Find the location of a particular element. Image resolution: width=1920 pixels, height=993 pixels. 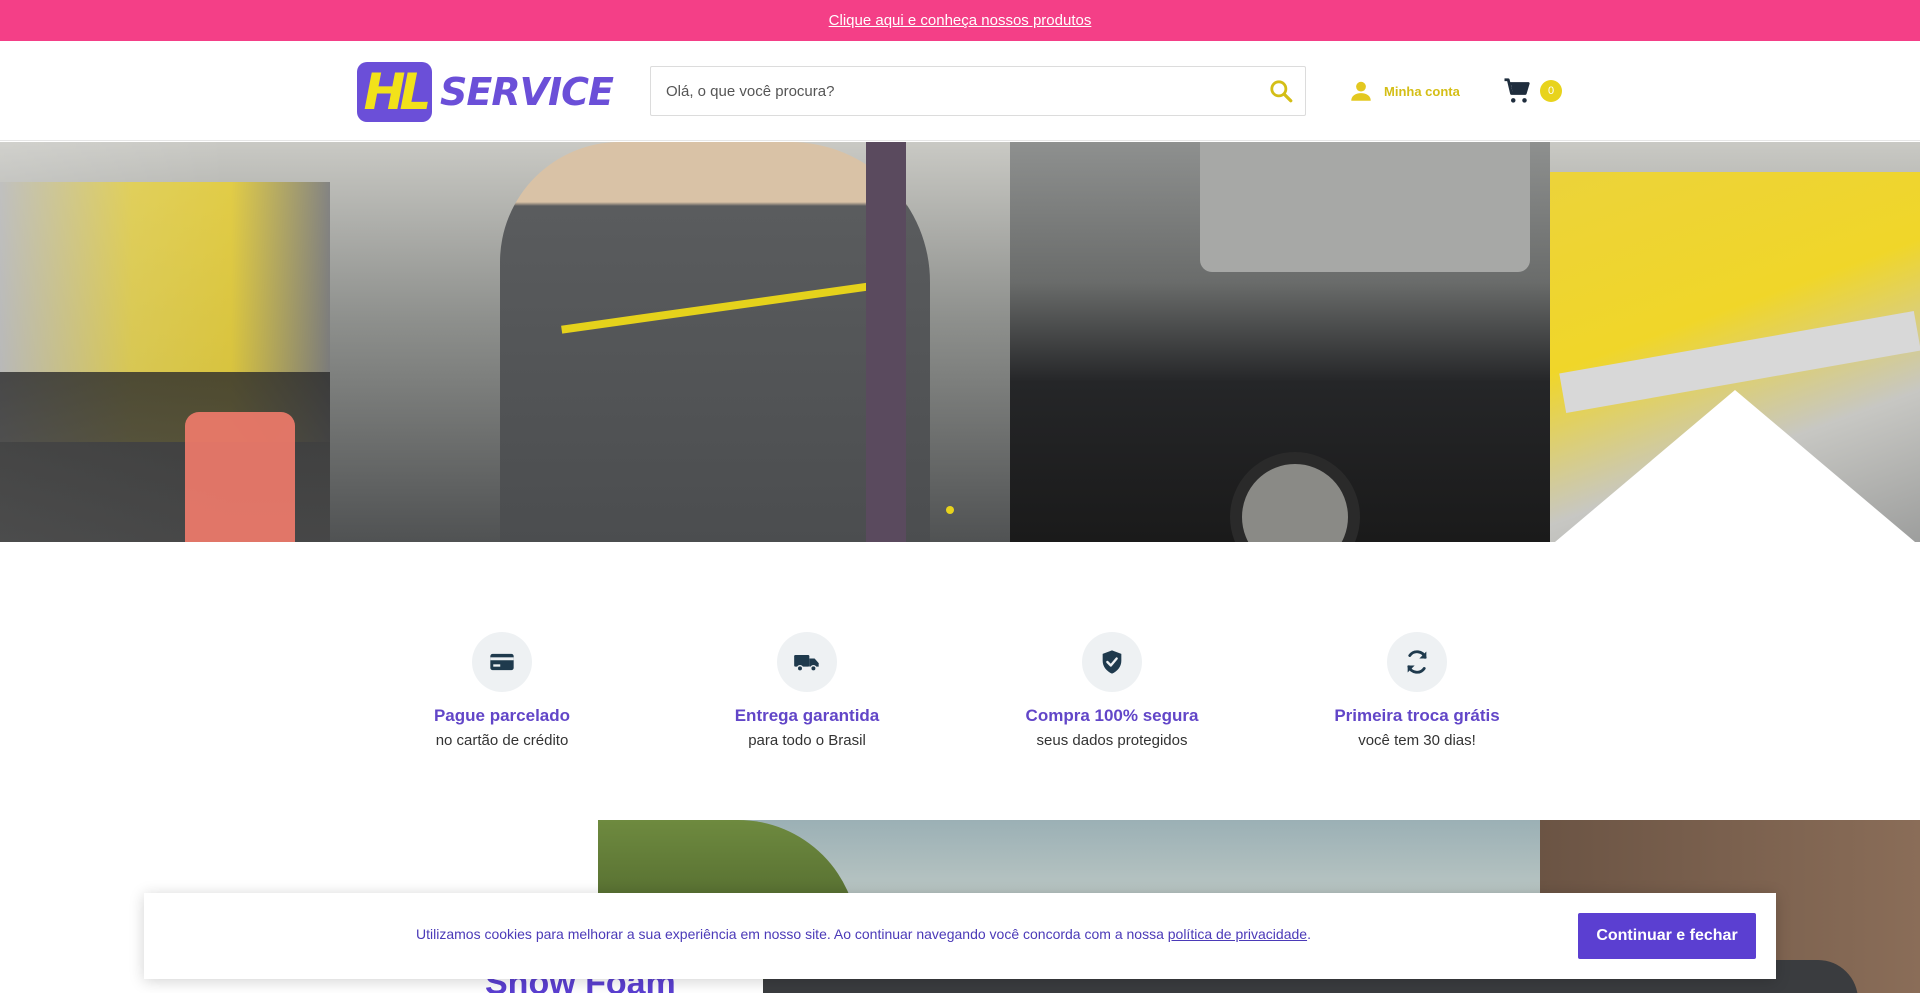

announcement-bar: Clique aqui e conheça nossos produtos is located at coordinates (960, 20).